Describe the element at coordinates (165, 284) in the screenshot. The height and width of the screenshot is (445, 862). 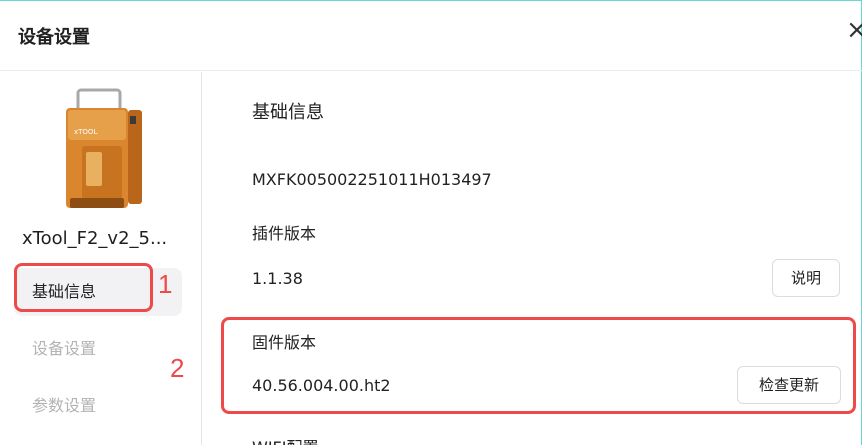
I see `annotation-number-1: 1` at that location.